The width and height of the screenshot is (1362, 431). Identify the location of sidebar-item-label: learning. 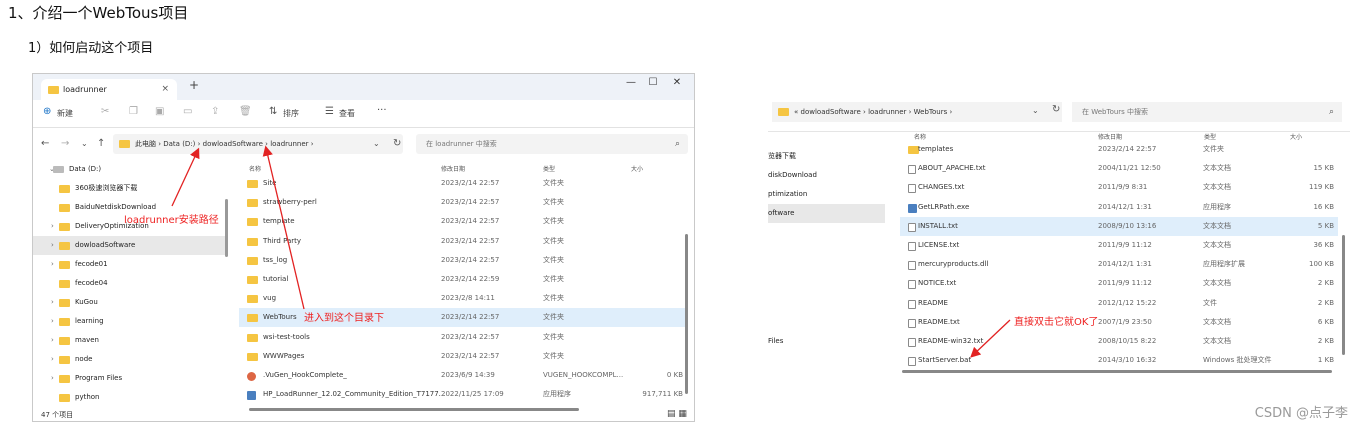
(89, 321).